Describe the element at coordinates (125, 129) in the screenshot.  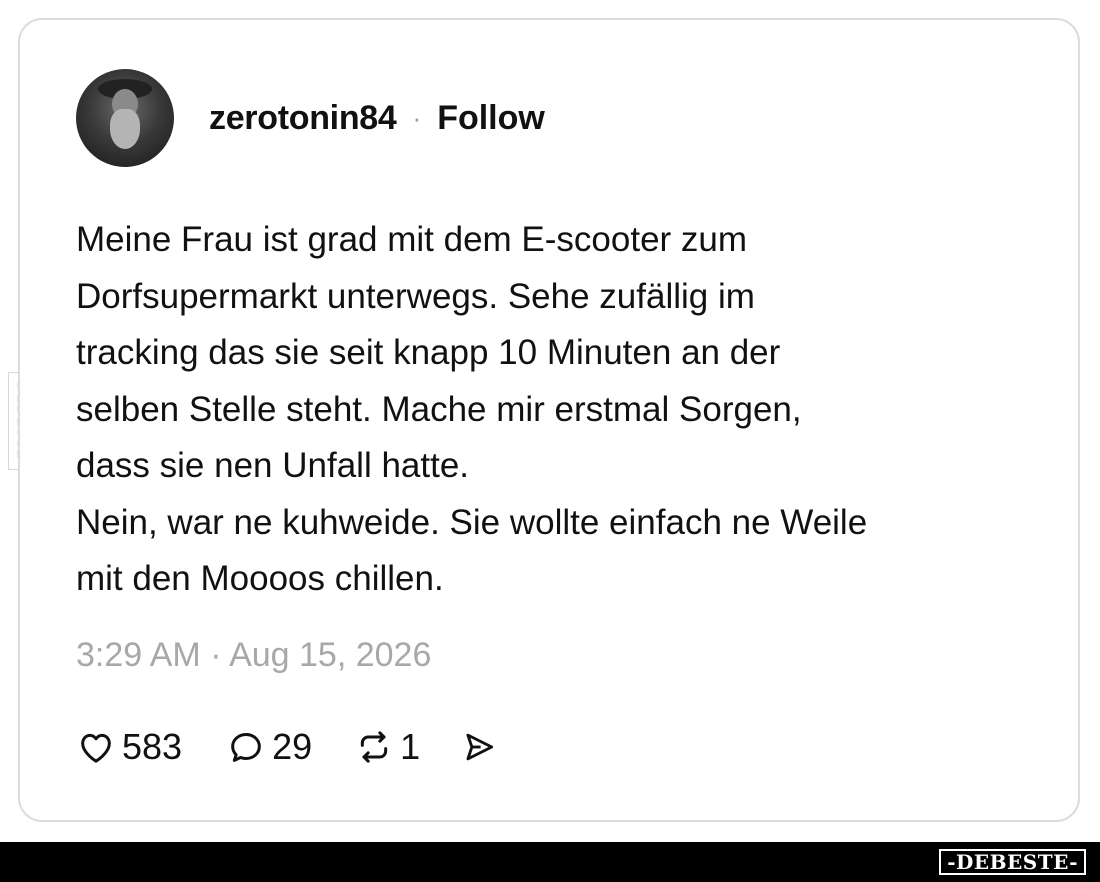
I see `avatar-beard` at that location.